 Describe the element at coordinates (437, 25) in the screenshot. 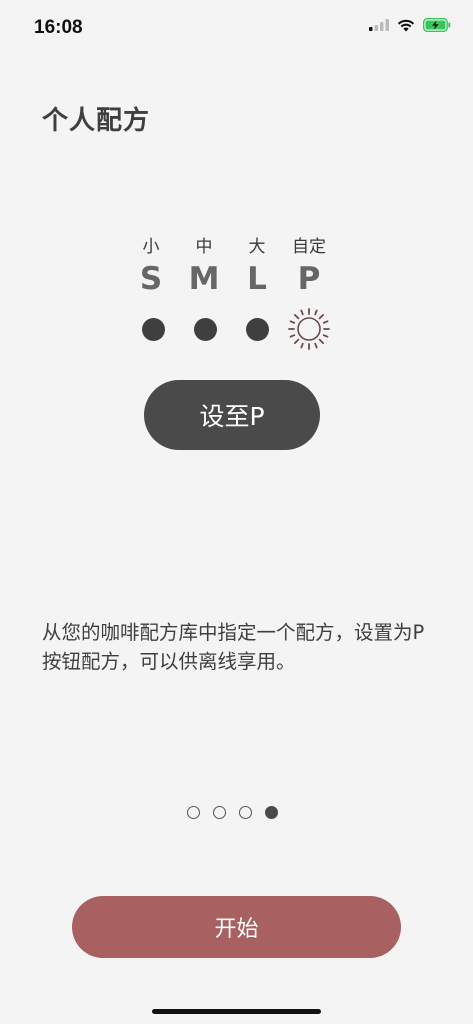

I see `battery-charging-icon` at that location.